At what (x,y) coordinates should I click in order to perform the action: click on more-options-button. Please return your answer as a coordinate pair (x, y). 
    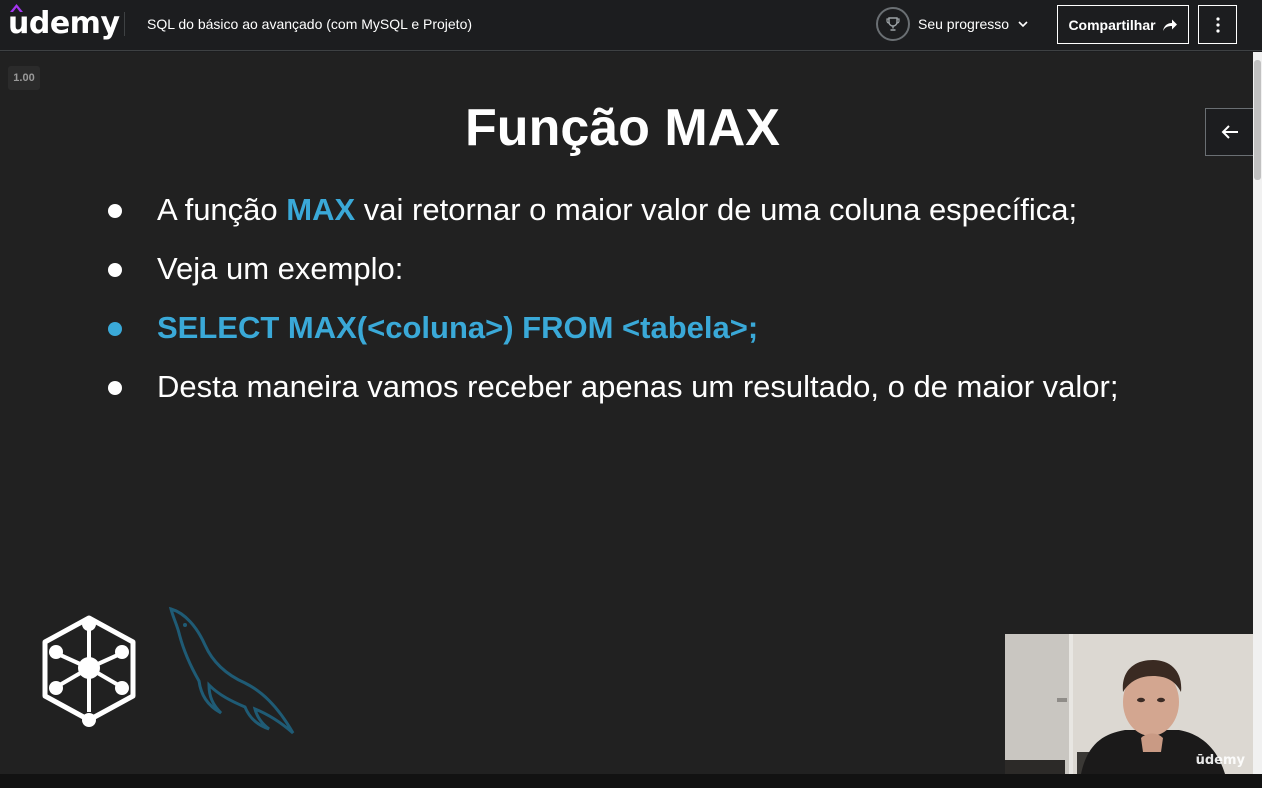
    Looking at the image, I should click on (1217, 24).